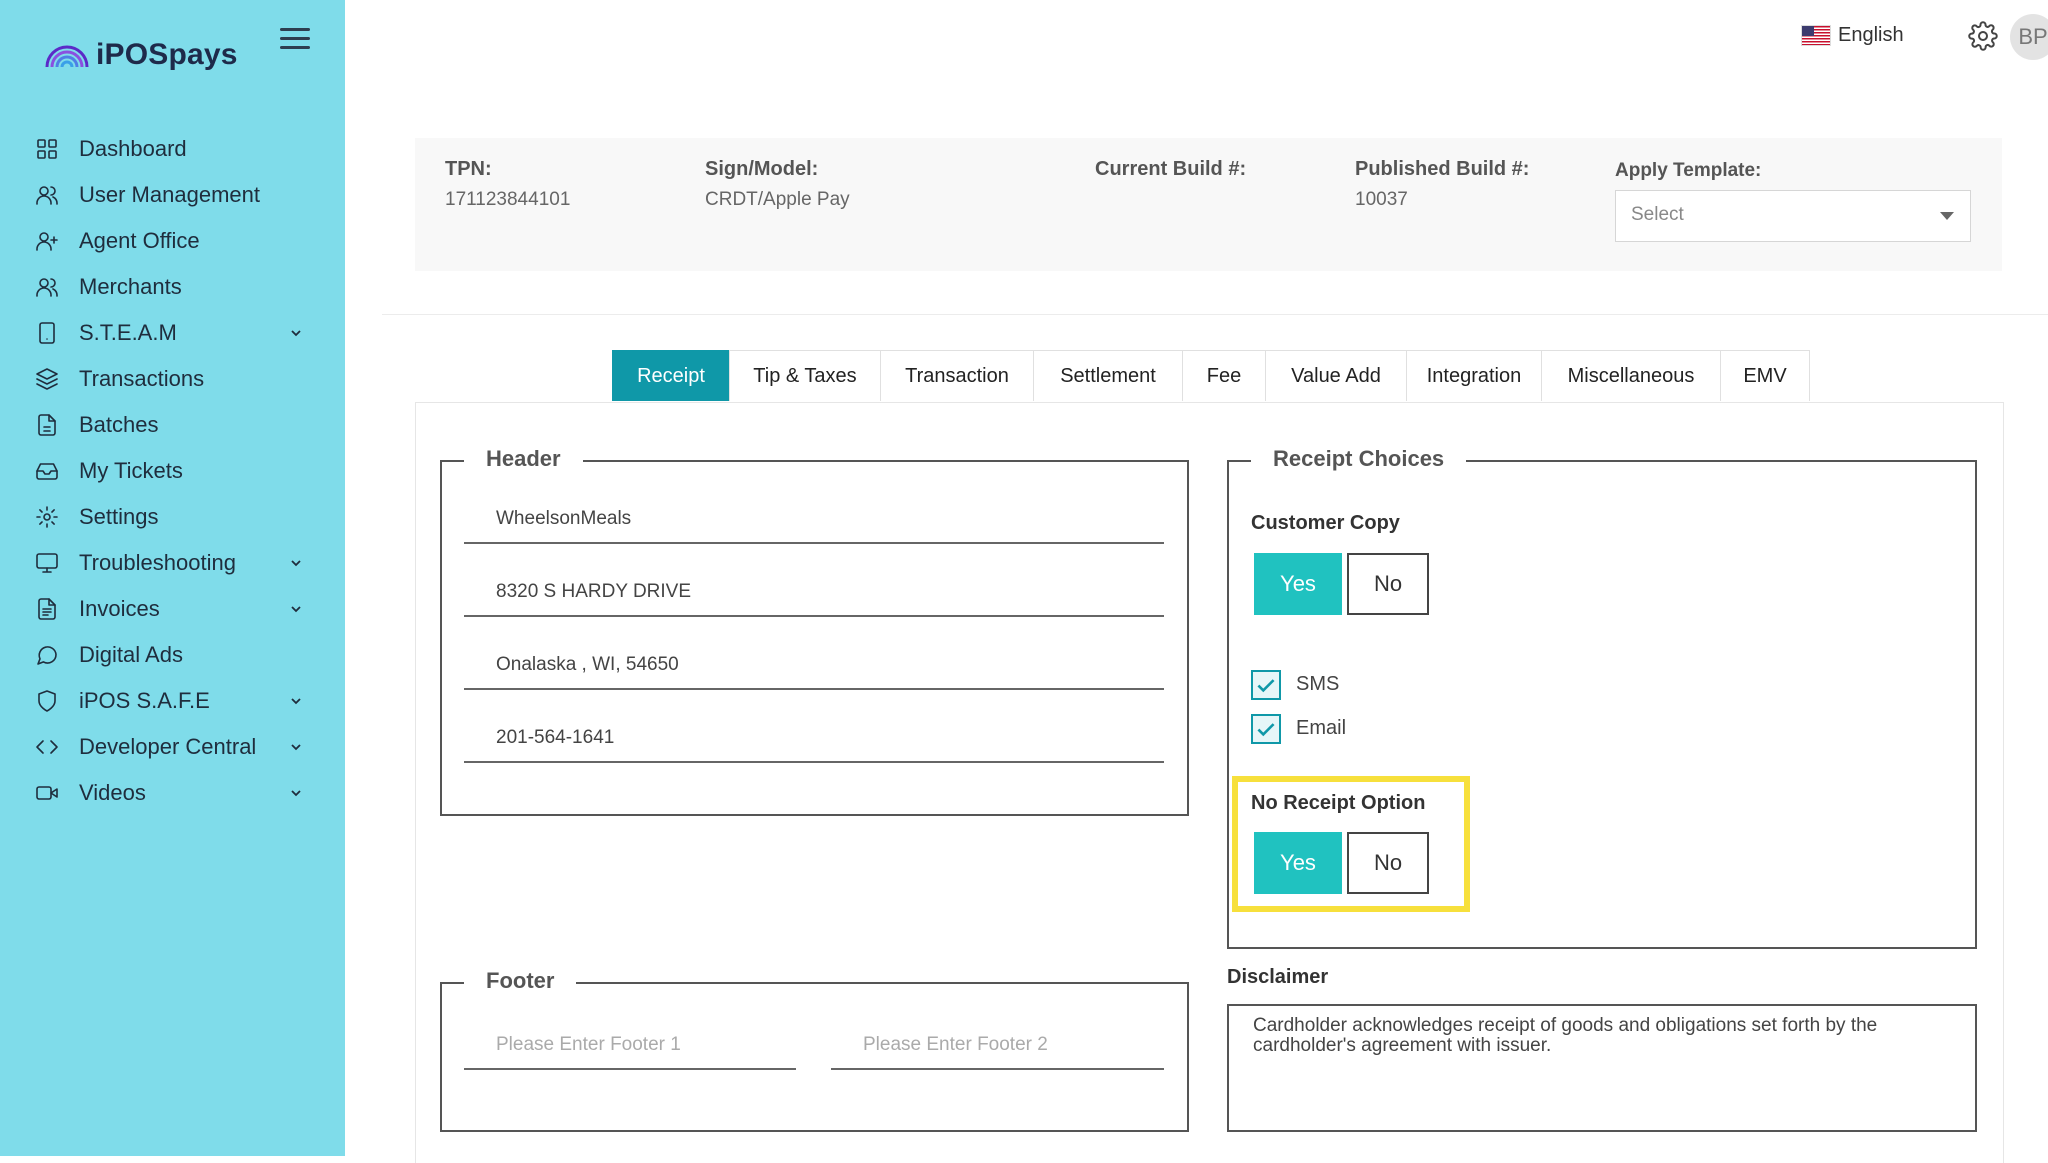  I want to click on tab-settlement: Settlement, so click(1108, 375).